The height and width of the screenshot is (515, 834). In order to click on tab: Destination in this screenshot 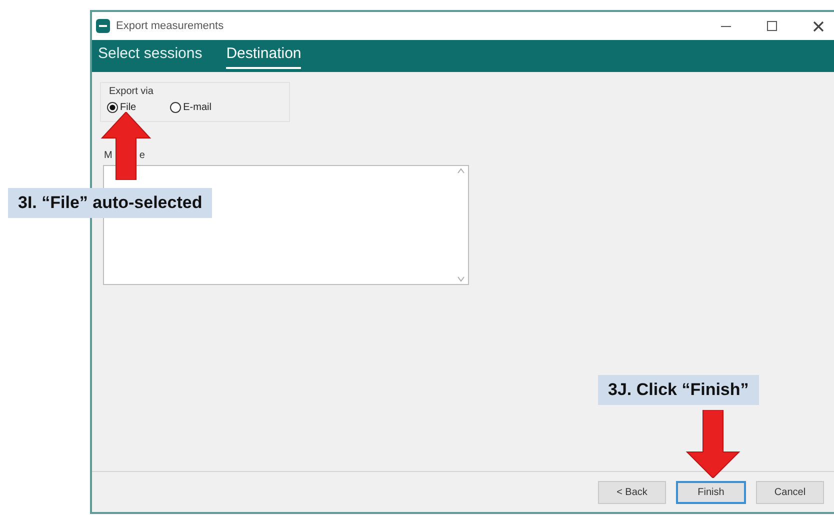, I will do `click(264, 56)`.